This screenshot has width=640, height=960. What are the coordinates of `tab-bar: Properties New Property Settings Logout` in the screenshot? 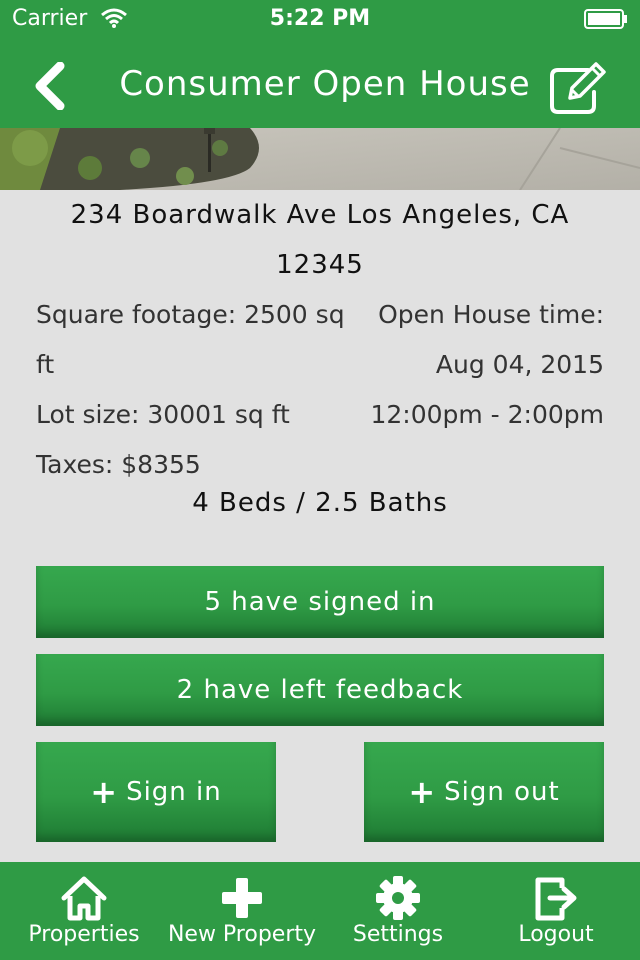 It's located at (320, 911).